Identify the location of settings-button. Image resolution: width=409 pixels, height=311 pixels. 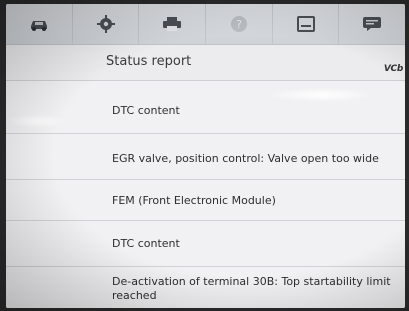
(106, 24).